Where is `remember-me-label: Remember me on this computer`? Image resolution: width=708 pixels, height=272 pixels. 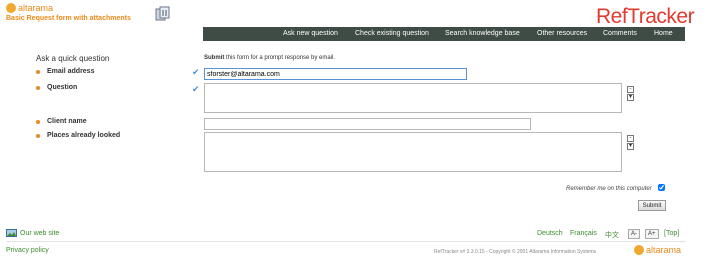 remember-me-label: Remember me on this computer is located at coordinates (609, 189).